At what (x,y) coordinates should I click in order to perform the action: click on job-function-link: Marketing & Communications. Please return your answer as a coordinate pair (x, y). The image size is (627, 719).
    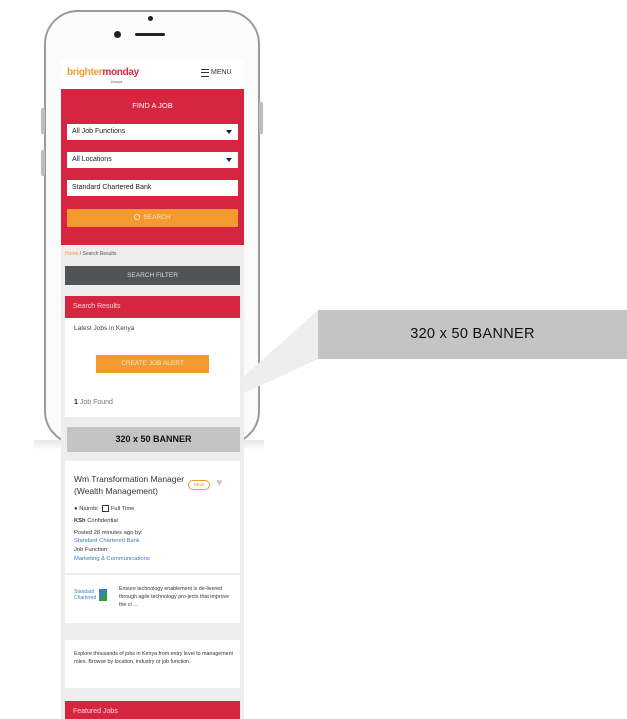
    Looking at the image, I should click on (112, 559).